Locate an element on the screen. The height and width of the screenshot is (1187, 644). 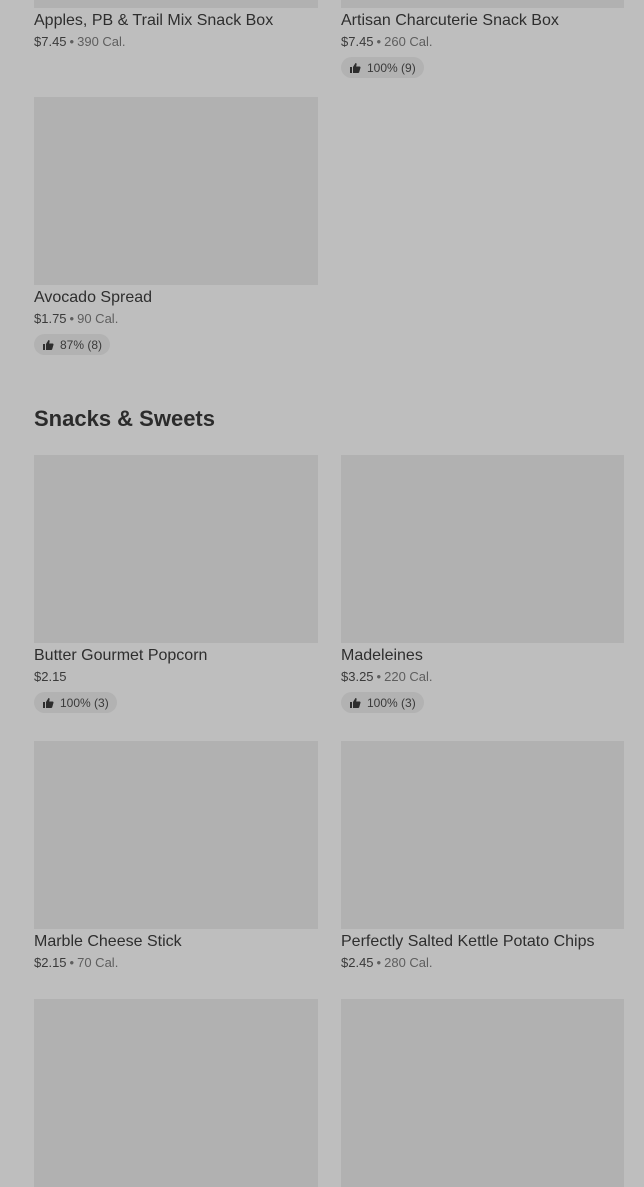
item-calories: 260 Cal. is located at coordinates (408, 41).